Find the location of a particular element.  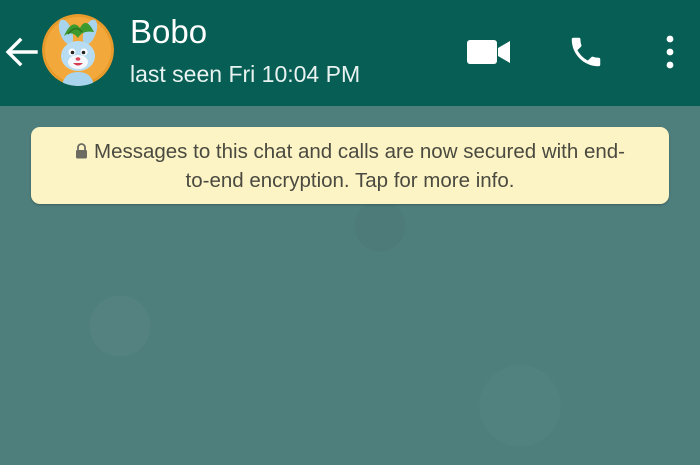

notice-text-line-2: to-end encryption. Tap for more info. is located at coordinates (350, 180).